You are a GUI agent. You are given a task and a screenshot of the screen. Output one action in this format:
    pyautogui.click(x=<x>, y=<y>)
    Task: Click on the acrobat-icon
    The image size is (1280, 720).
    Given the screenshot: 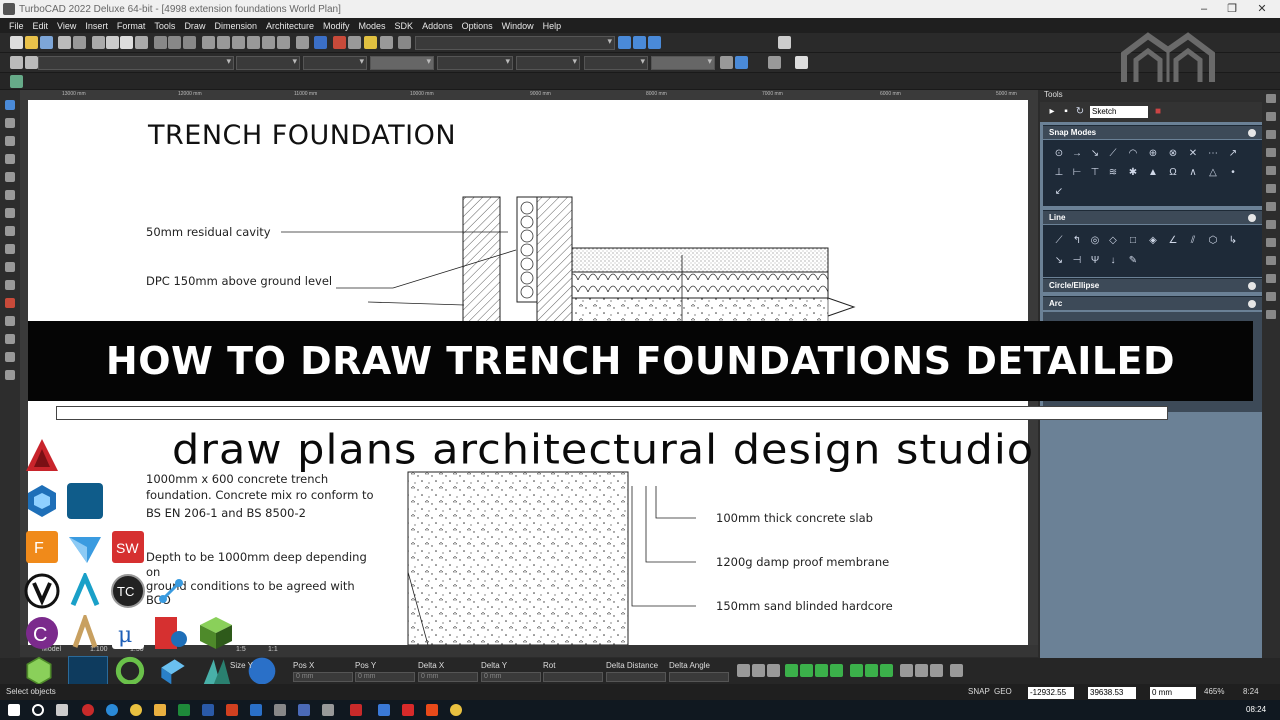 What is the action you would take?
    pyautogui.click(x=408, y=710)
    